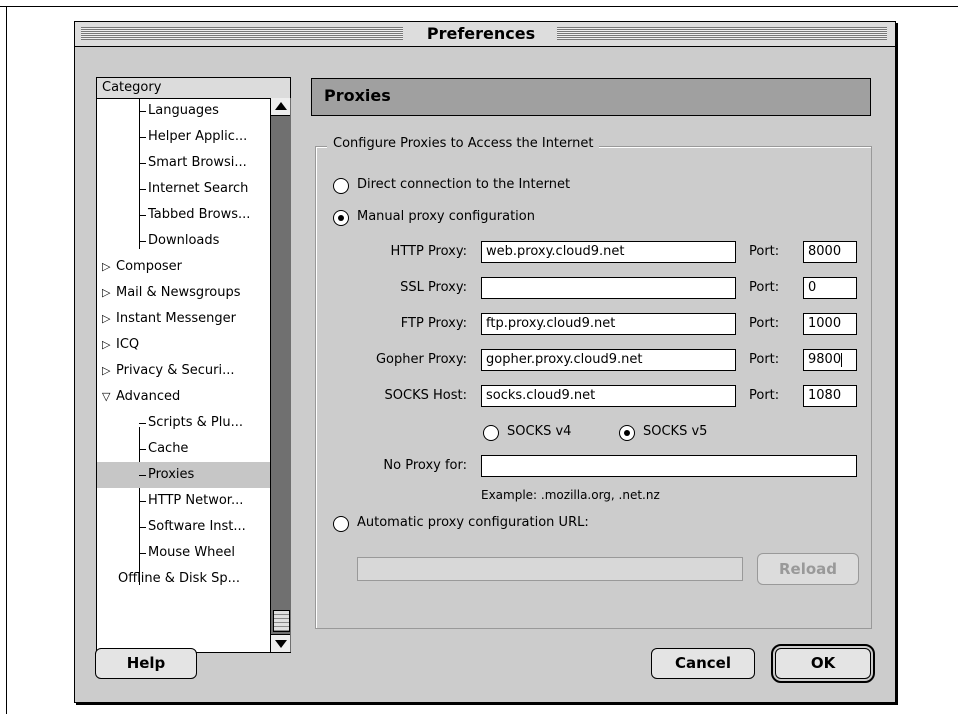  I want to click on proxy-port-input: 8000, so click(830, 252).